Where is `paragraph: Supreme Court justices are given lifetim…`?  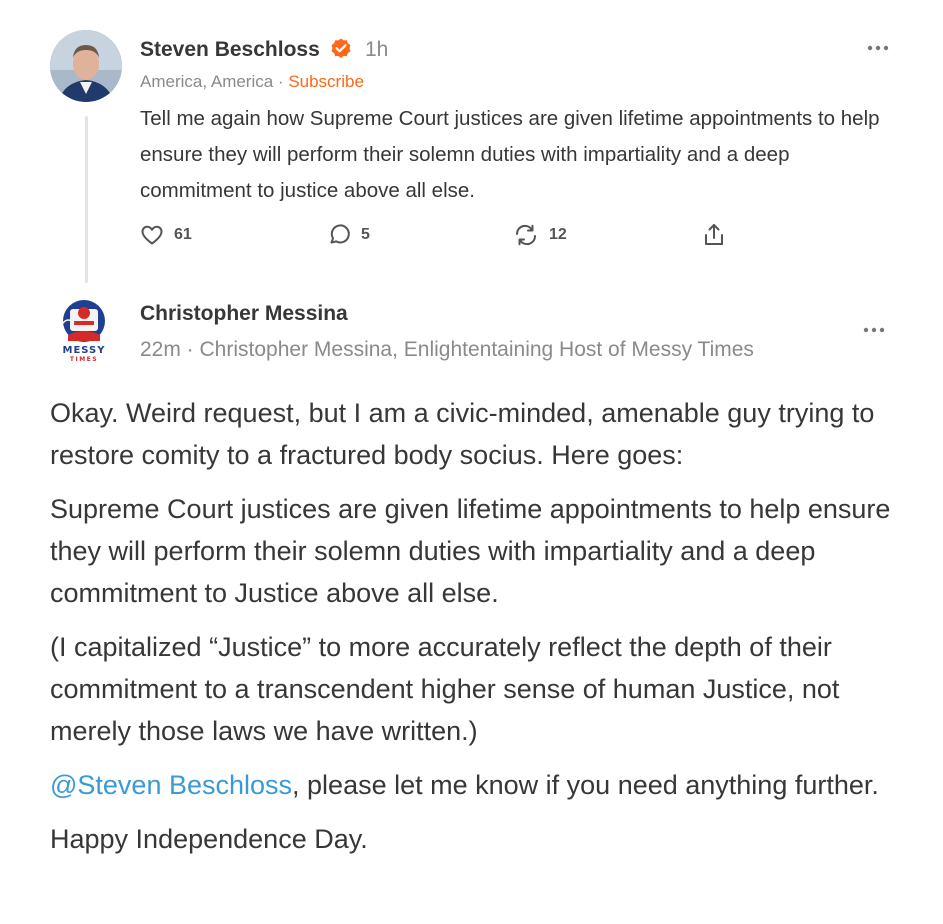
paragraph: Supreme Court justices are given lifetim… is located at coordinates (470, 551).